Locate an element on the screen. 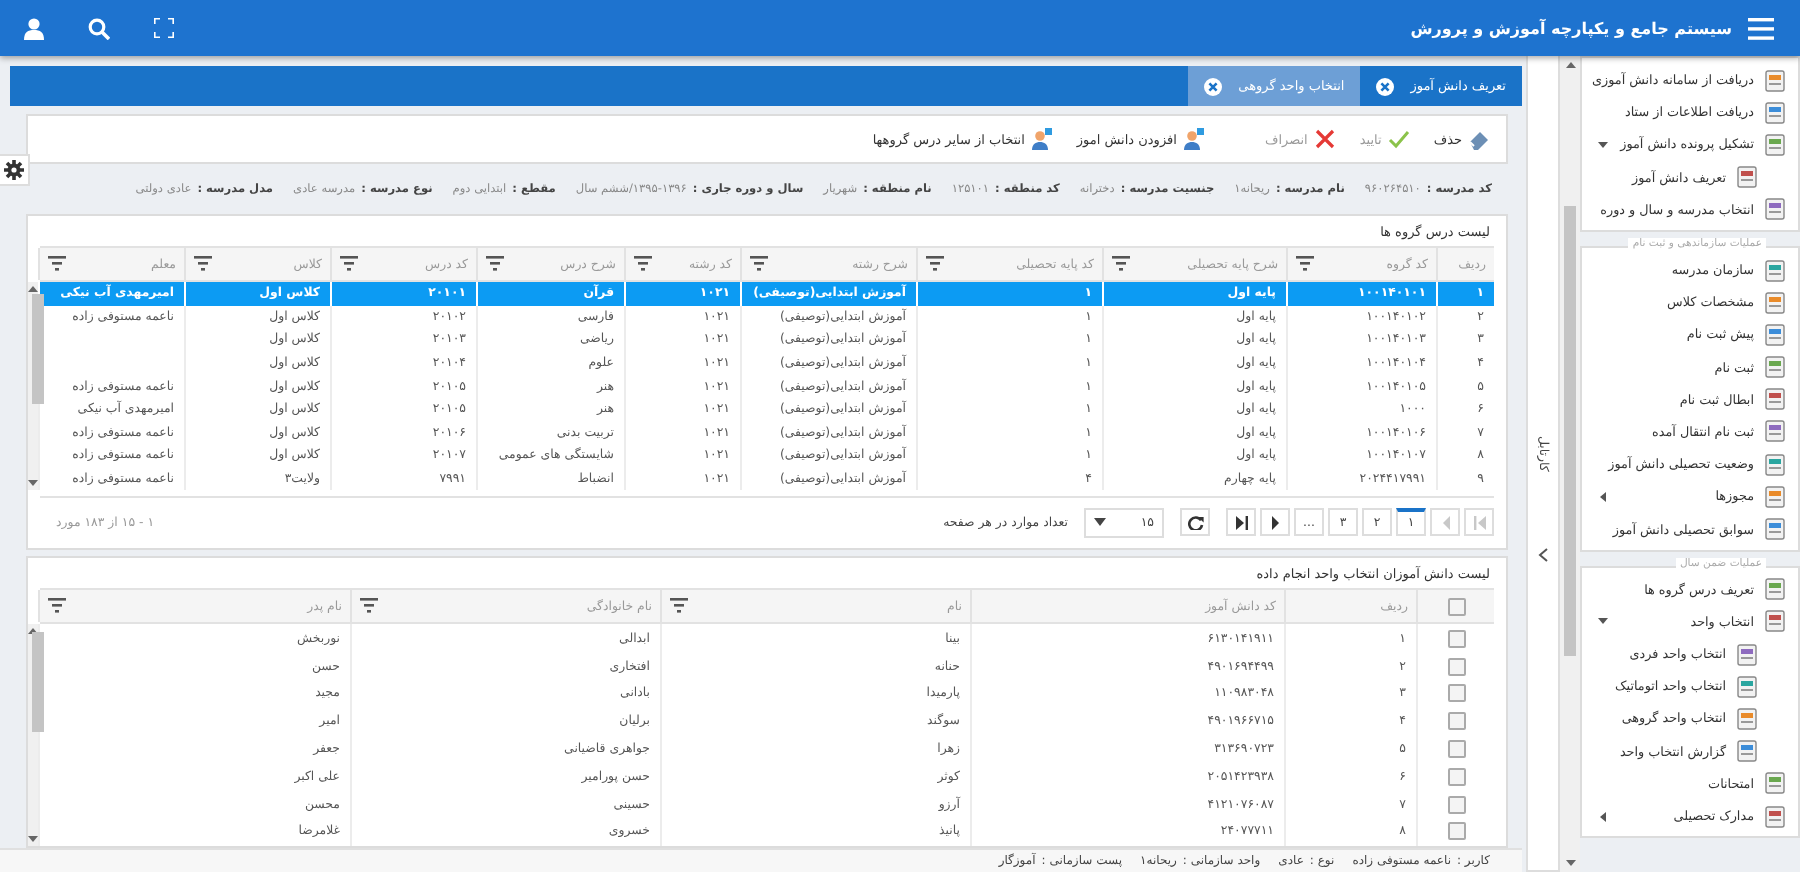  user-plus-icon is located at coordinates (1193, 139).